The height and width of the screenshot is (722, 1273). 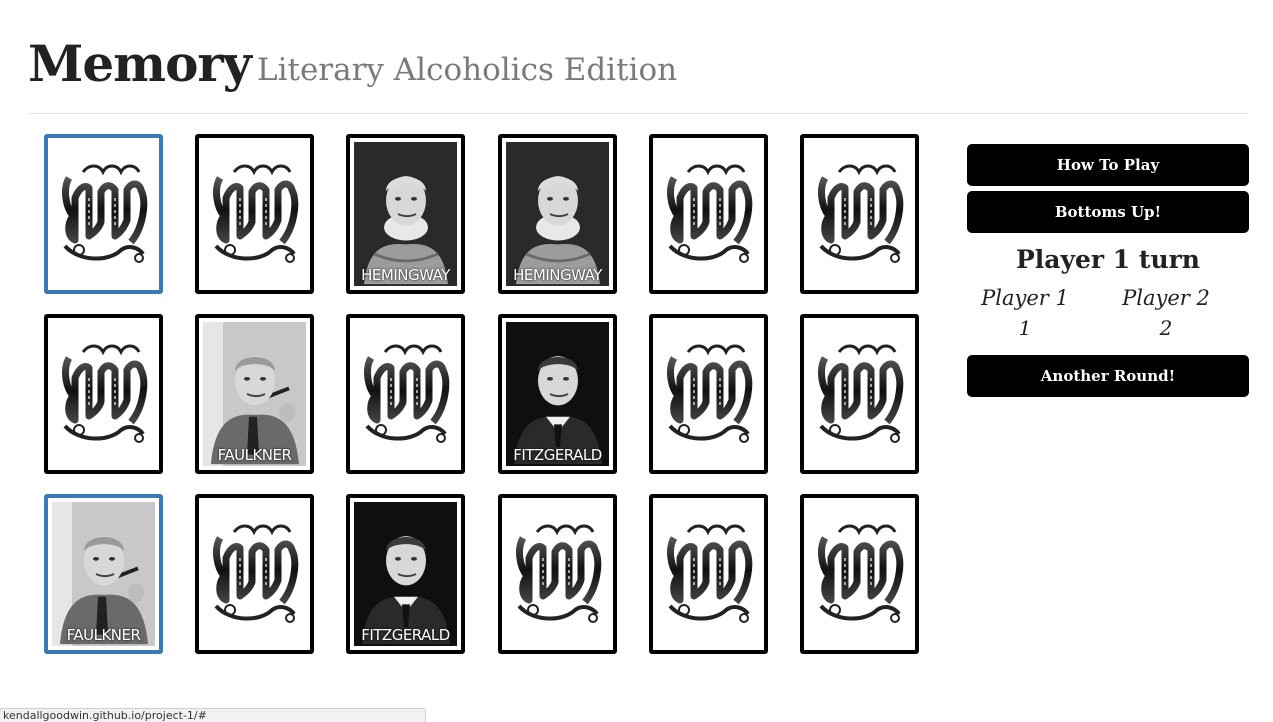 I want to click on player-1-score-column: Player 1 1, so click(x=1025, y=313).